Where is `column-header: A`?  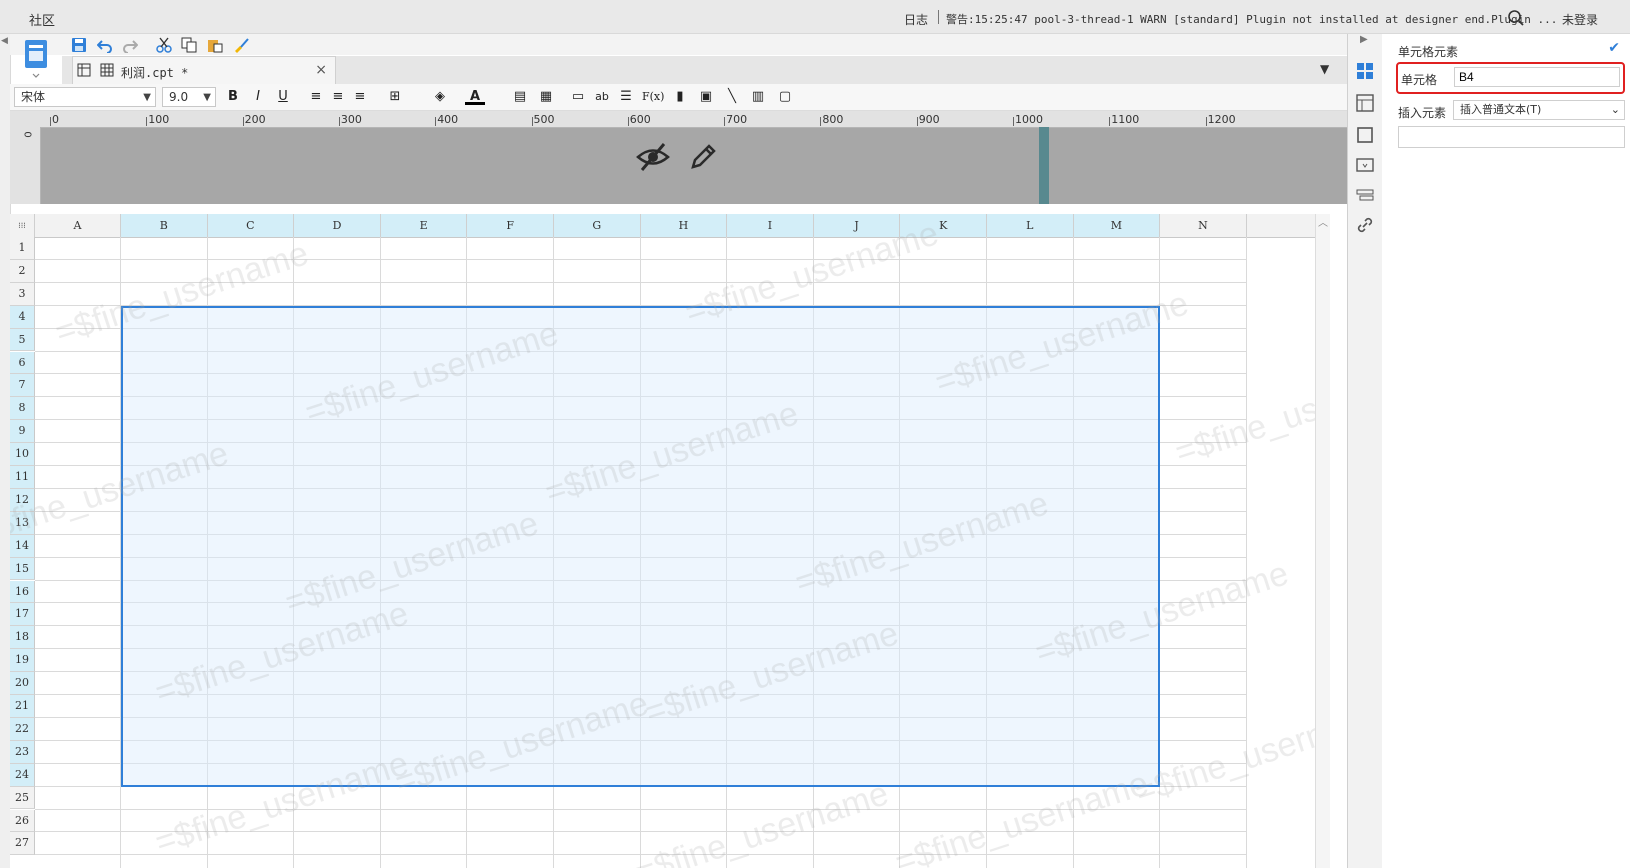 column-header: A is located at coordinates (78, 225).